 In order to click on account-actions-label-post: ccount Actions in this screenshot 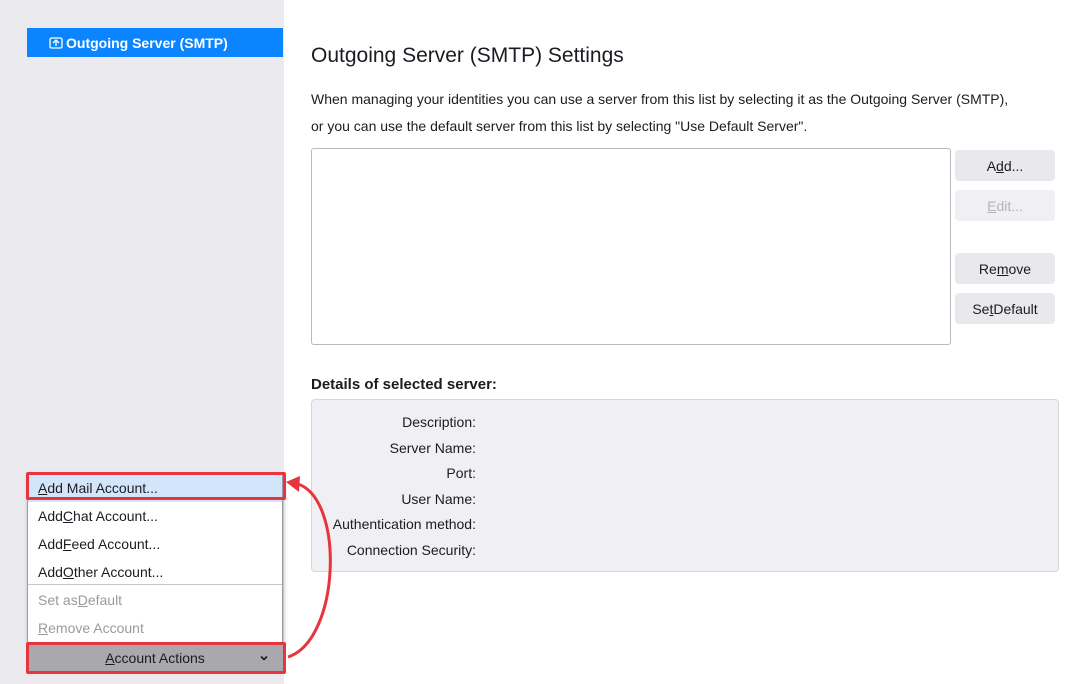, I will do `click(159, 658)`.